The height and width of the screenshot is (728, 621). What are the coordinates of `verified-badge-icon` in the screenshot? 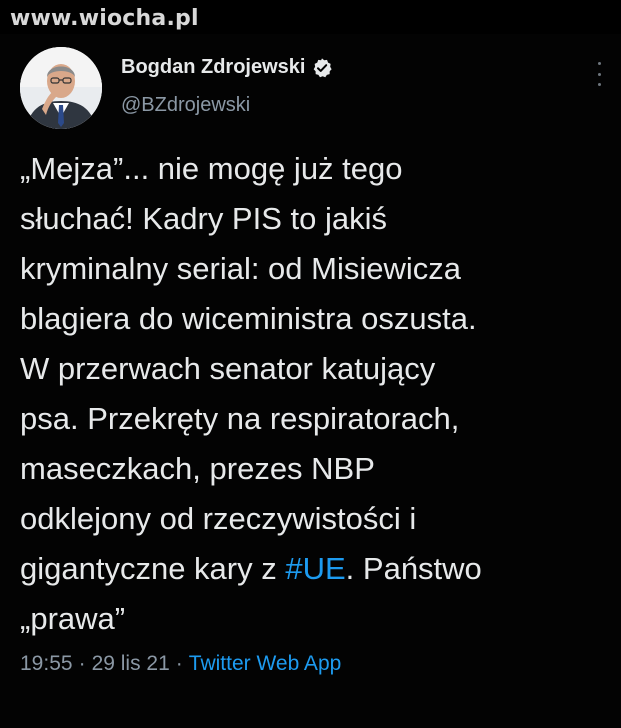 It's located at (323, 67).